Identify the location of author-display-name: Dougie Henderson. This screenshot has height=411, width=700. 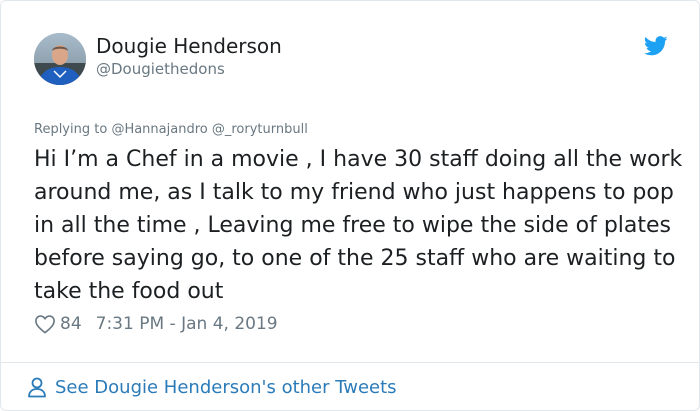
(189, 46).